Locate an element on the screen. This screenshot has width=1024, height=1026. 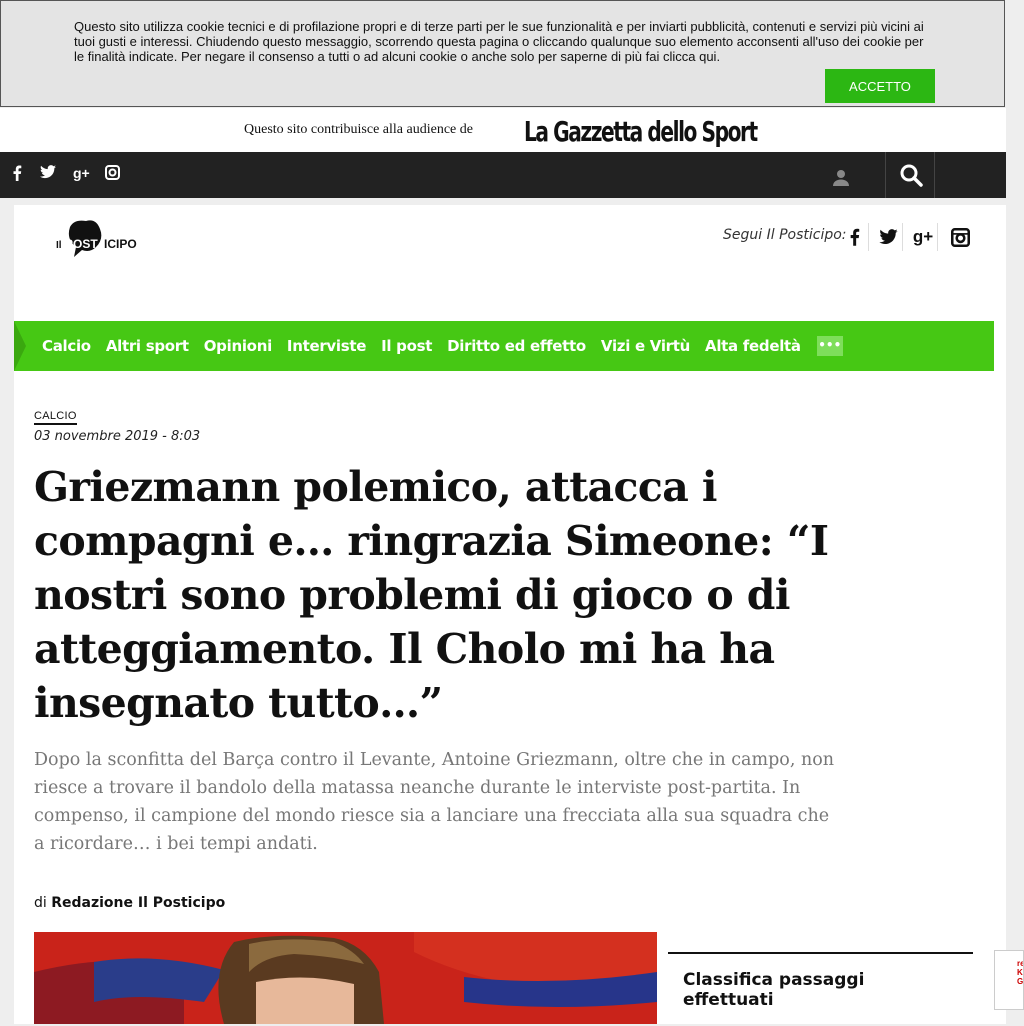
user-icon is located at coordinates (841, 178).